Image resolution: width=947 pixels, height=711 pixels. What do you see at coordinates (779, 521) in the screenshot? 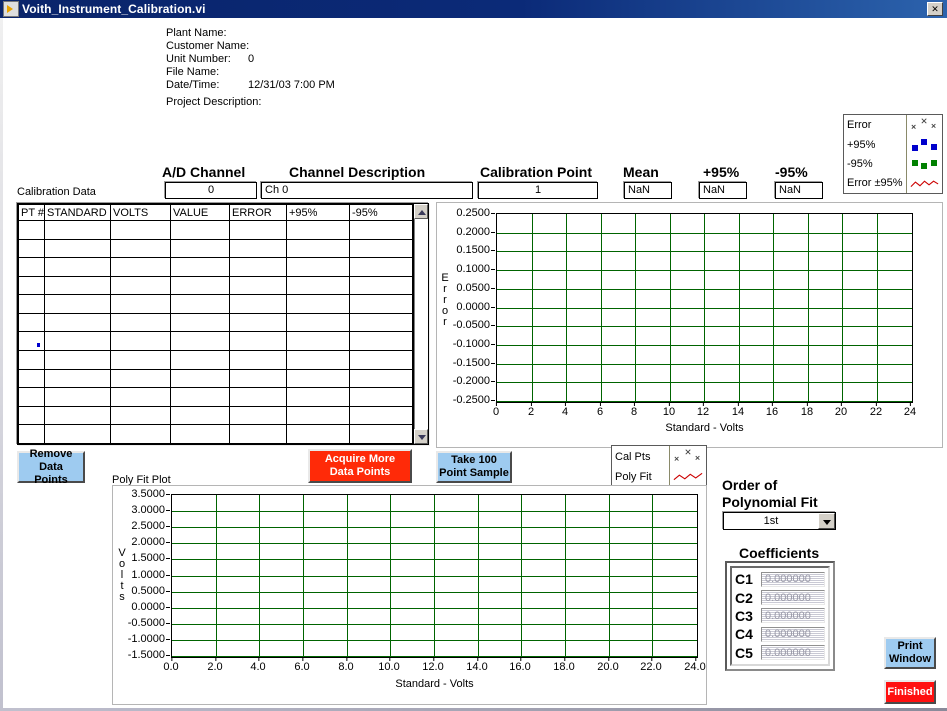
I see `poly-order-select: 1st` at bounding box center [779, 521].